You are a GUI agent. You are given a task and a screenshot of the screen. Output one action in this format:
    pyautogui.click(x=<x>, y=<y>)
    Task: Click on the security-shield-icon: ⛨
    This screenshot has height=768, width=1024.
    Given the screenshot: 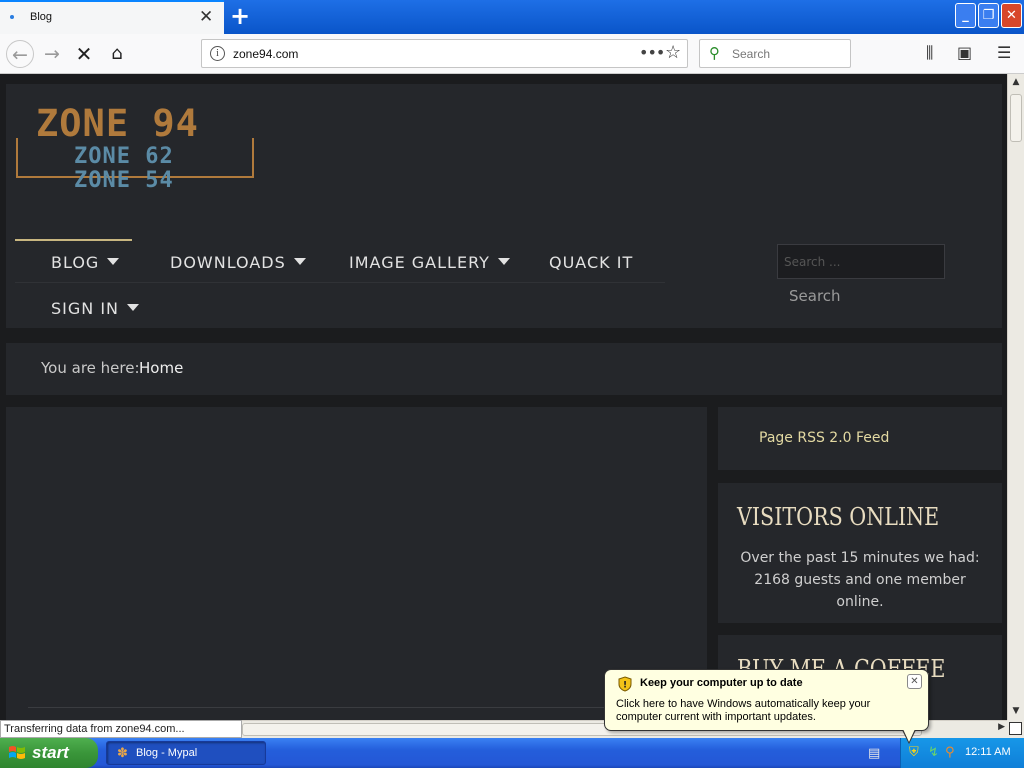 What is the action you would take?
    pyautogui.click(x=914, y=752)
    